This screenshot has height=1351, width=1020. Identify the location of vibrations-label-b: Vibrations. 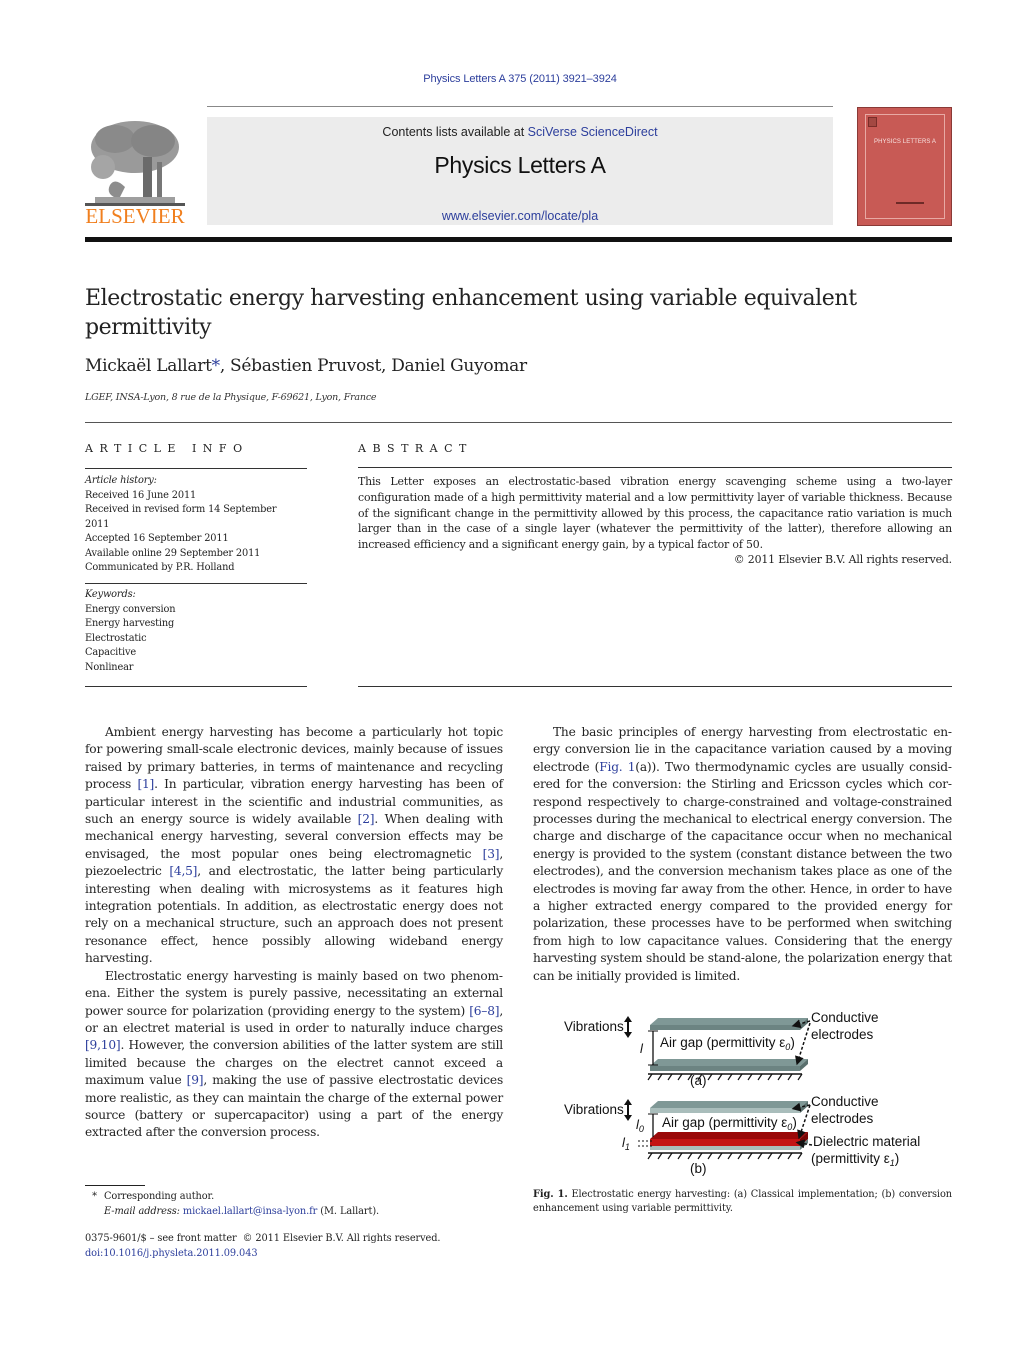
(594, 1109).